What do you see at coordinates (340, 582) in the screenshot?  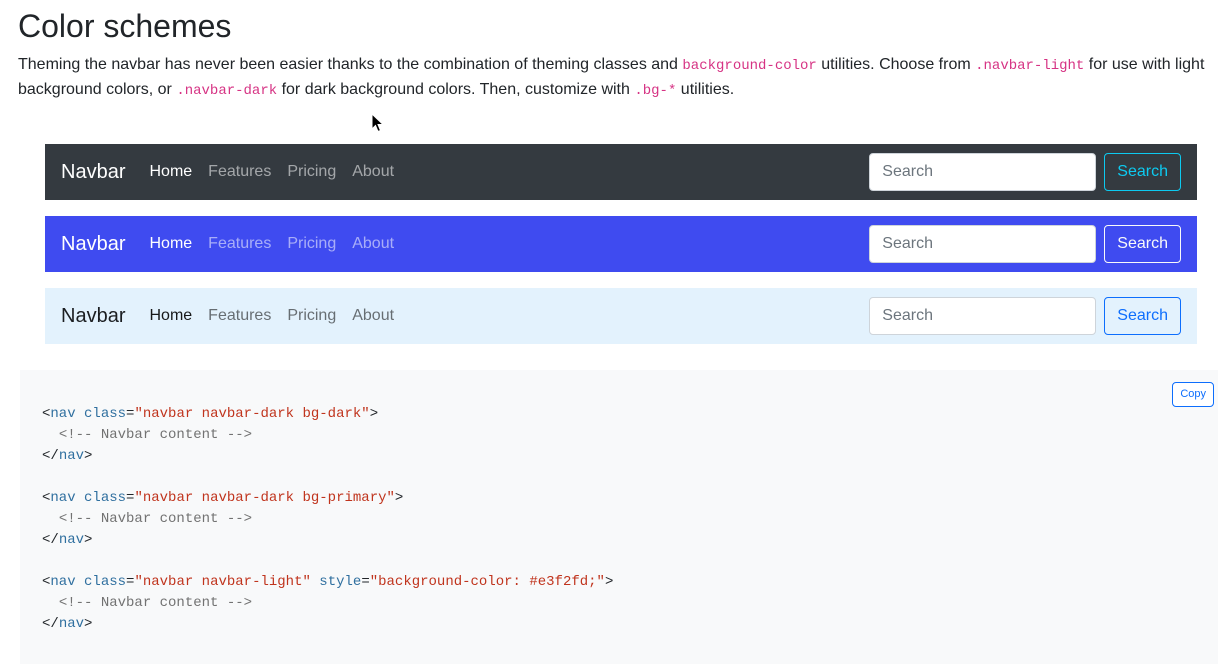 I see `code-attr: style` at bounding box center [340, 582].